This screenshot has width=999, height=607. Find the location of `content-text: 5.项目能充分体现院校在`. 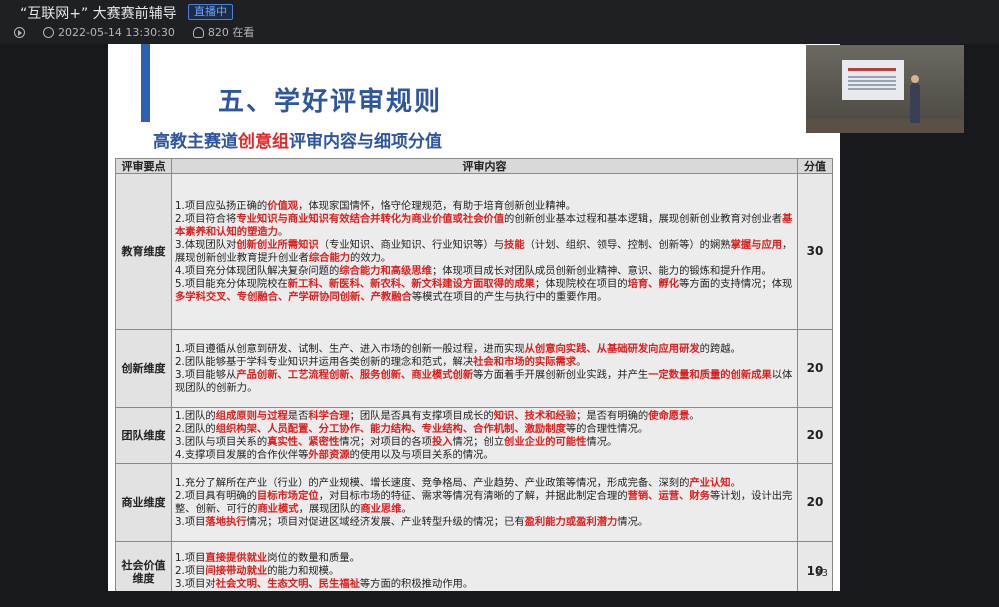

content-text: 5.项目能充分体现院校在 is located at coordinates (231, 283).